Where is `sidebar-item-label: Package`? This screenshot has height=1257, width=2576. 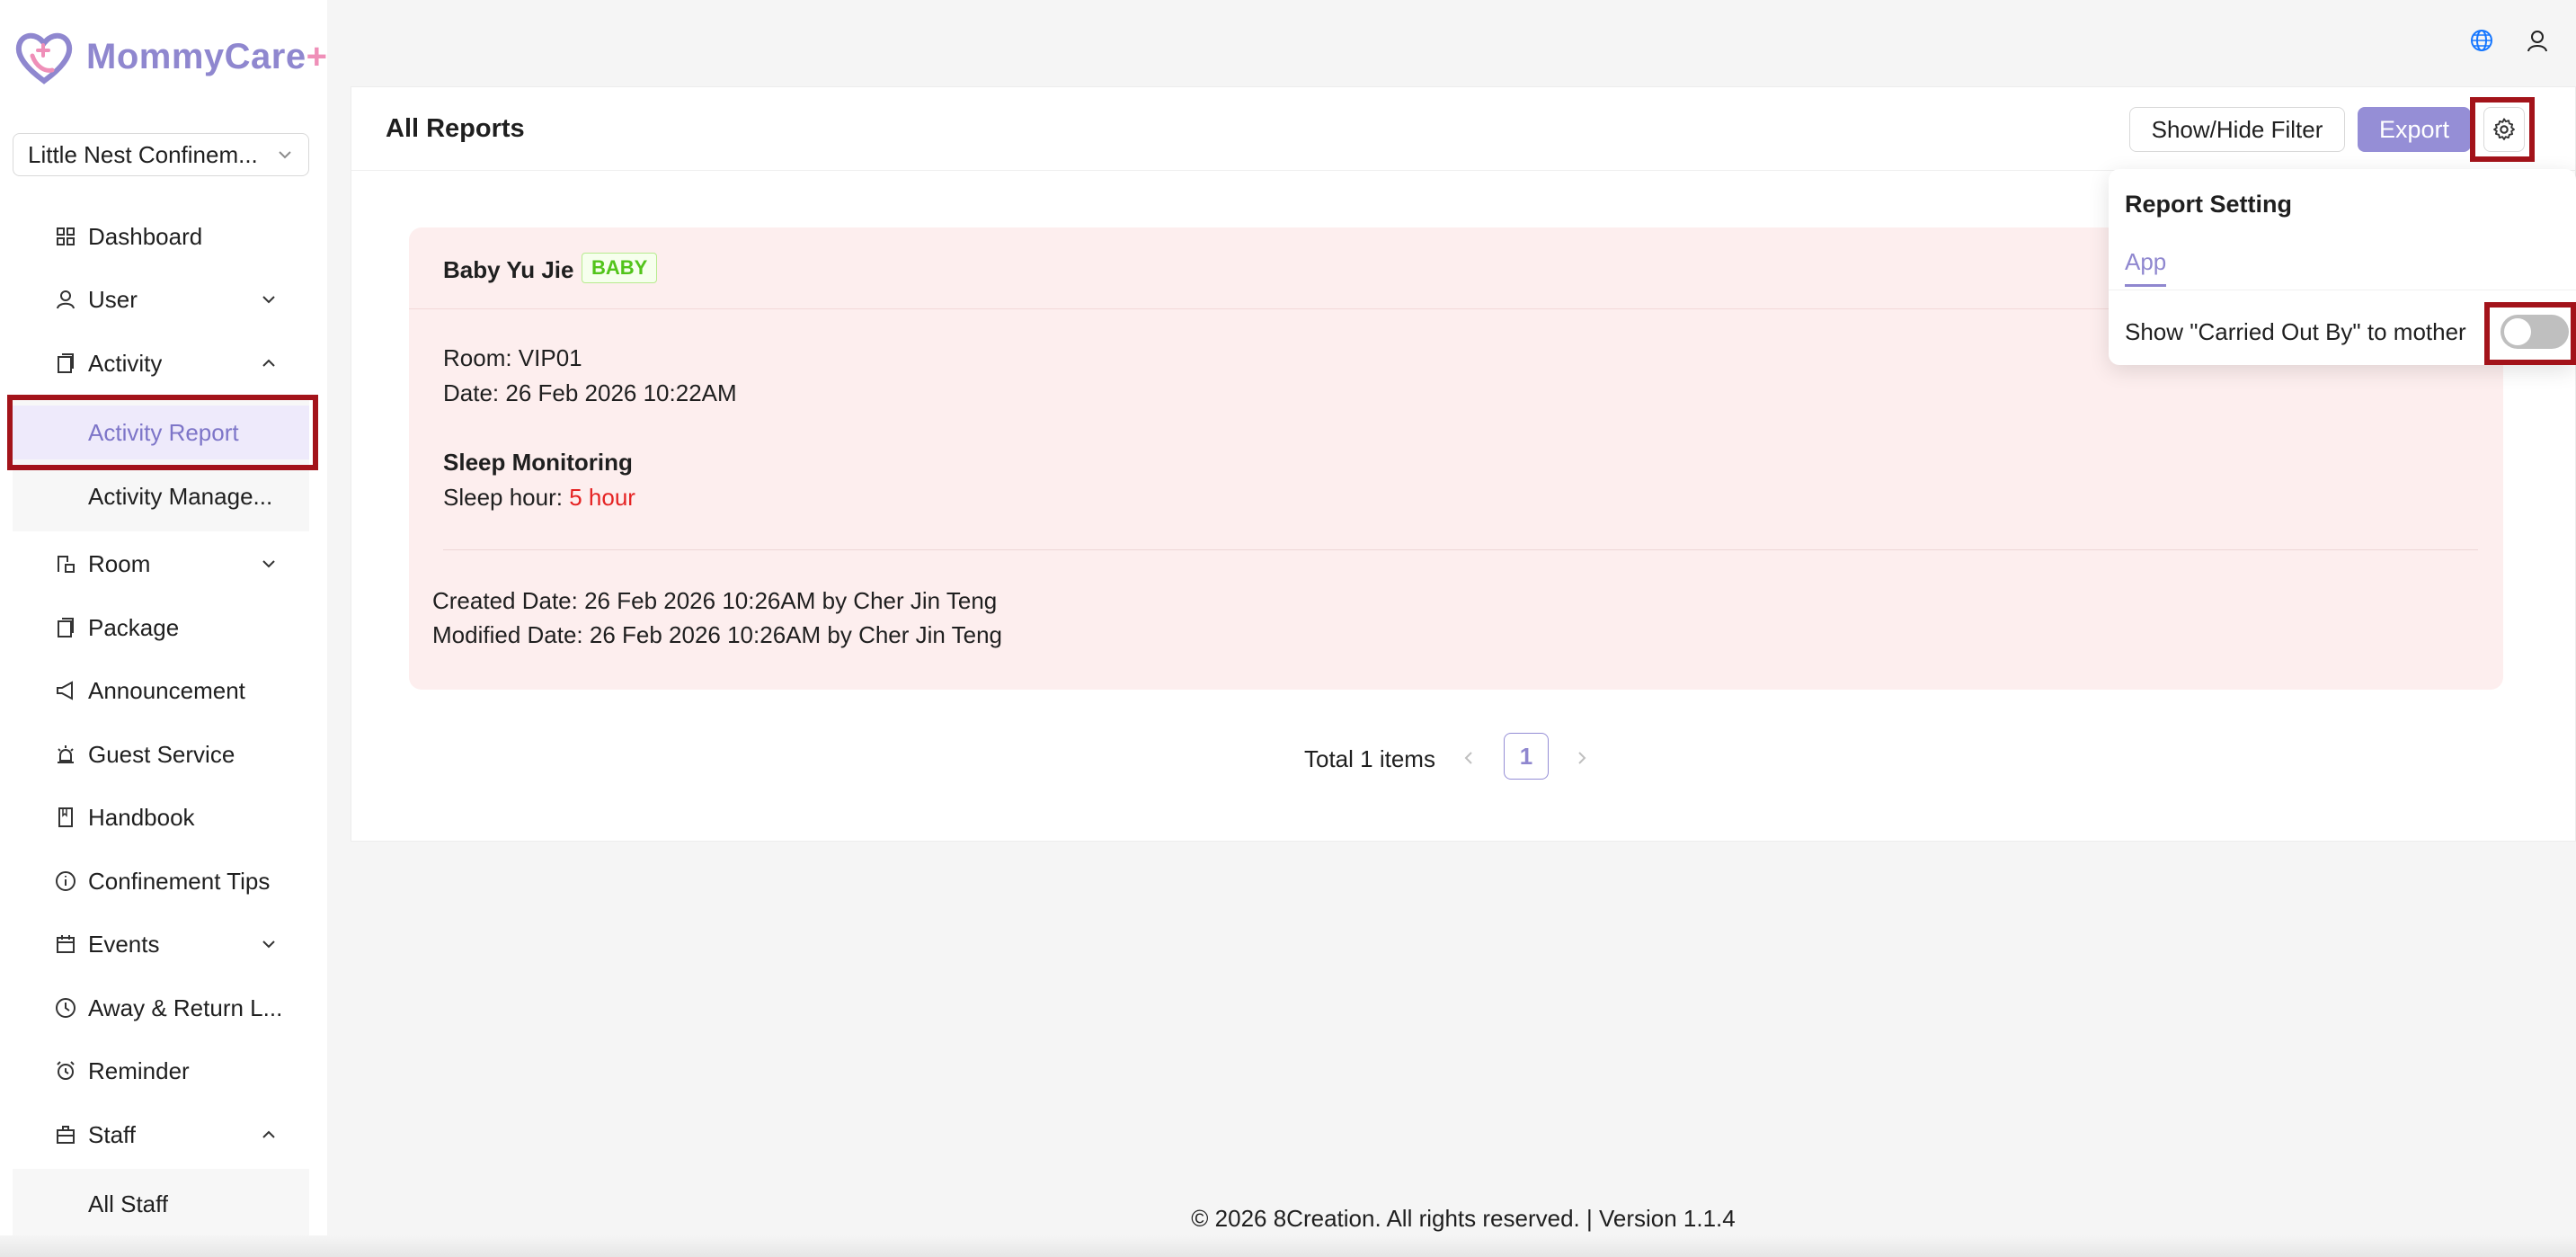
sidebar-item-label: Package is located at coordinates (134, 627).